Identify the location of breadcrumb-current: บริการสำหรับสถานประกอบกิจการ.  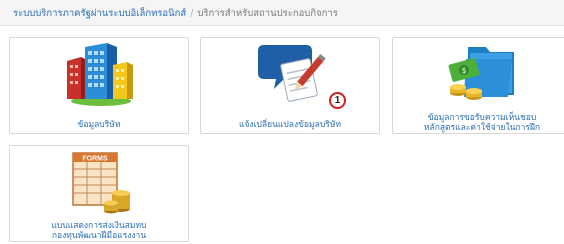
(267, 13).